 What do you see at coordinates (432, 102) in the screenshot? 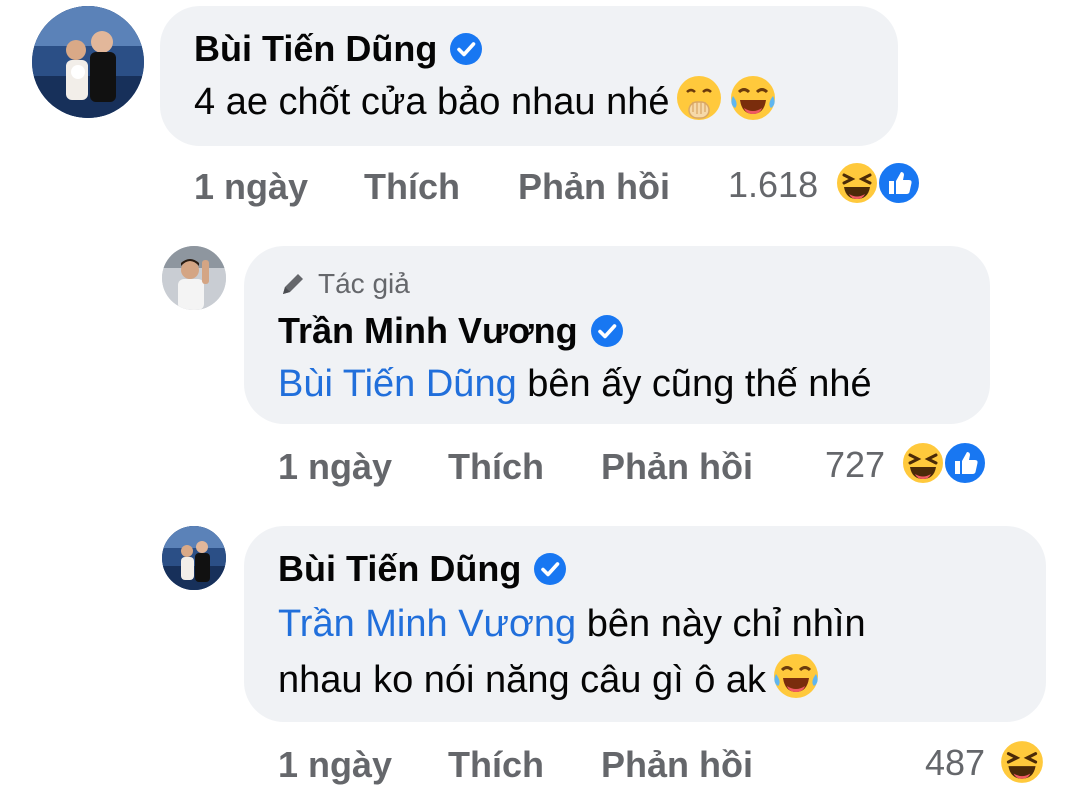
I see `comment-text-content: 4 ae chốt cửa bảo nhau nhé` at bounding box center [432, 102].